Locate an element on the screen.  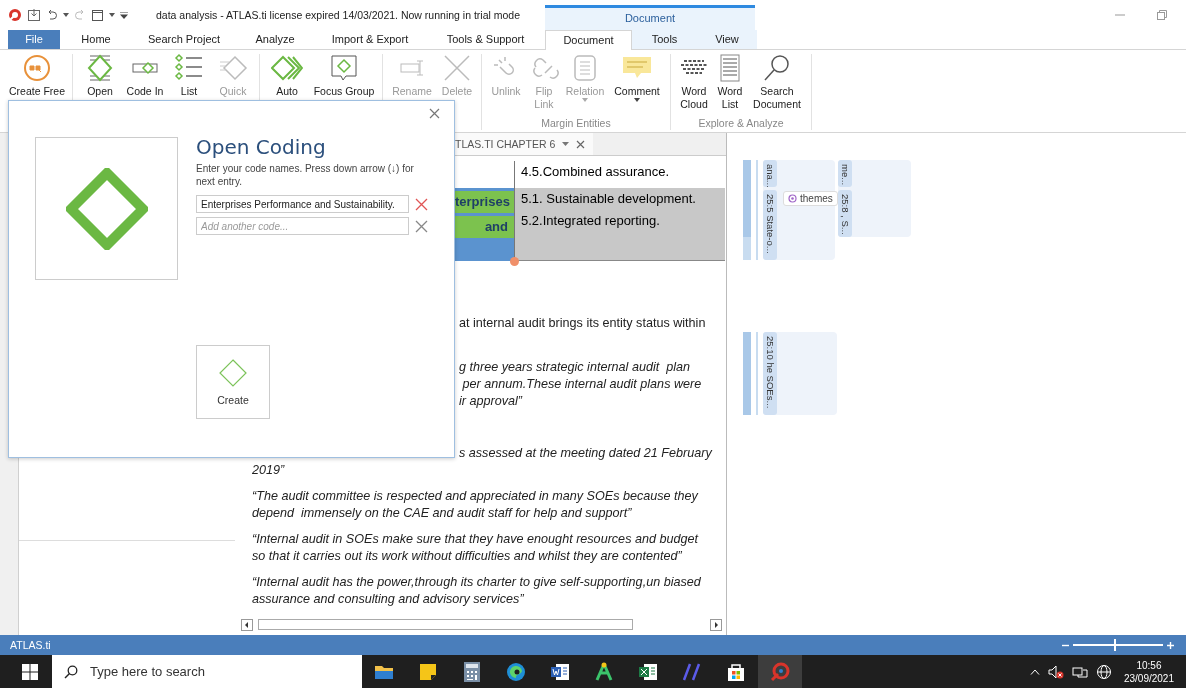
network-icon is located at coordinates (1079, 671).